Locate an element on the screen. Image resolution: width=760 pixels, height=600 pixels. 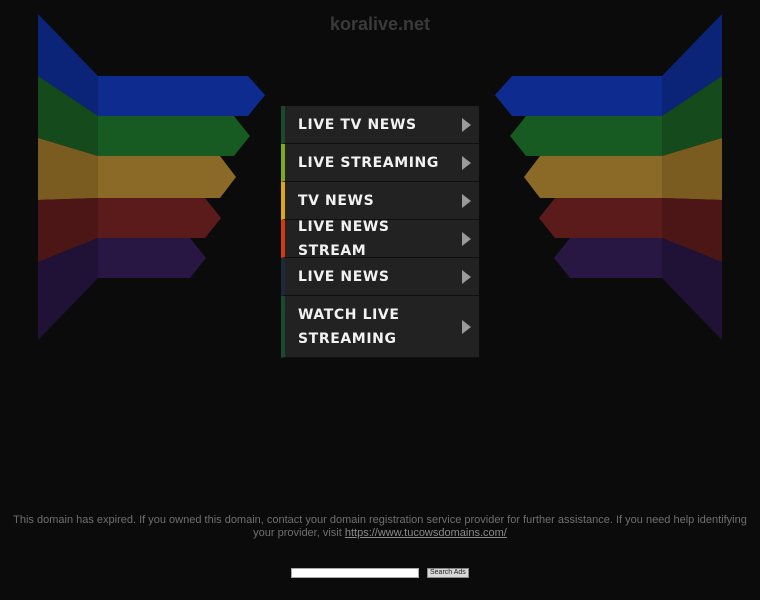
menu-item-live-news: LIVE NEWS is located at coordinates (380, 277).